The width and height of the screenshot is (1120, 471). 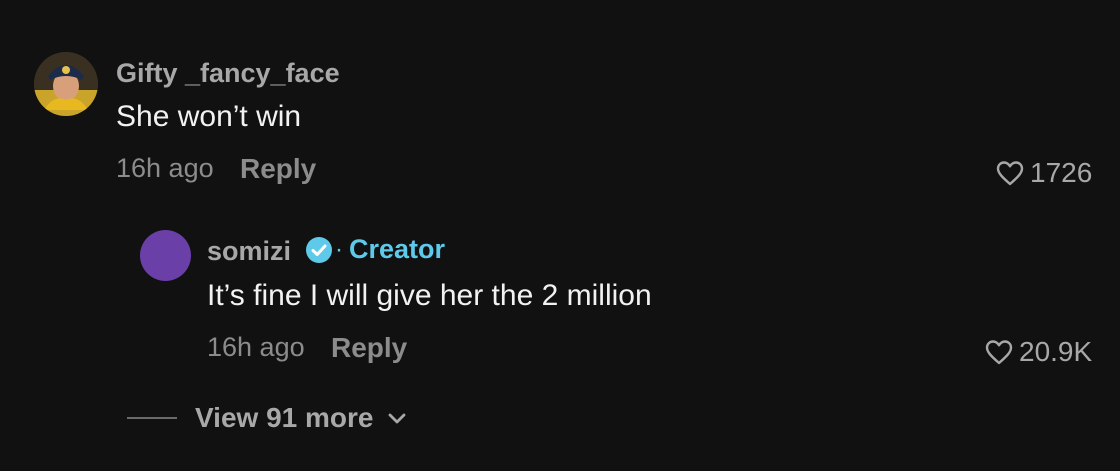 I want to click on creator-label: Creator, so click(x=397, y=249).